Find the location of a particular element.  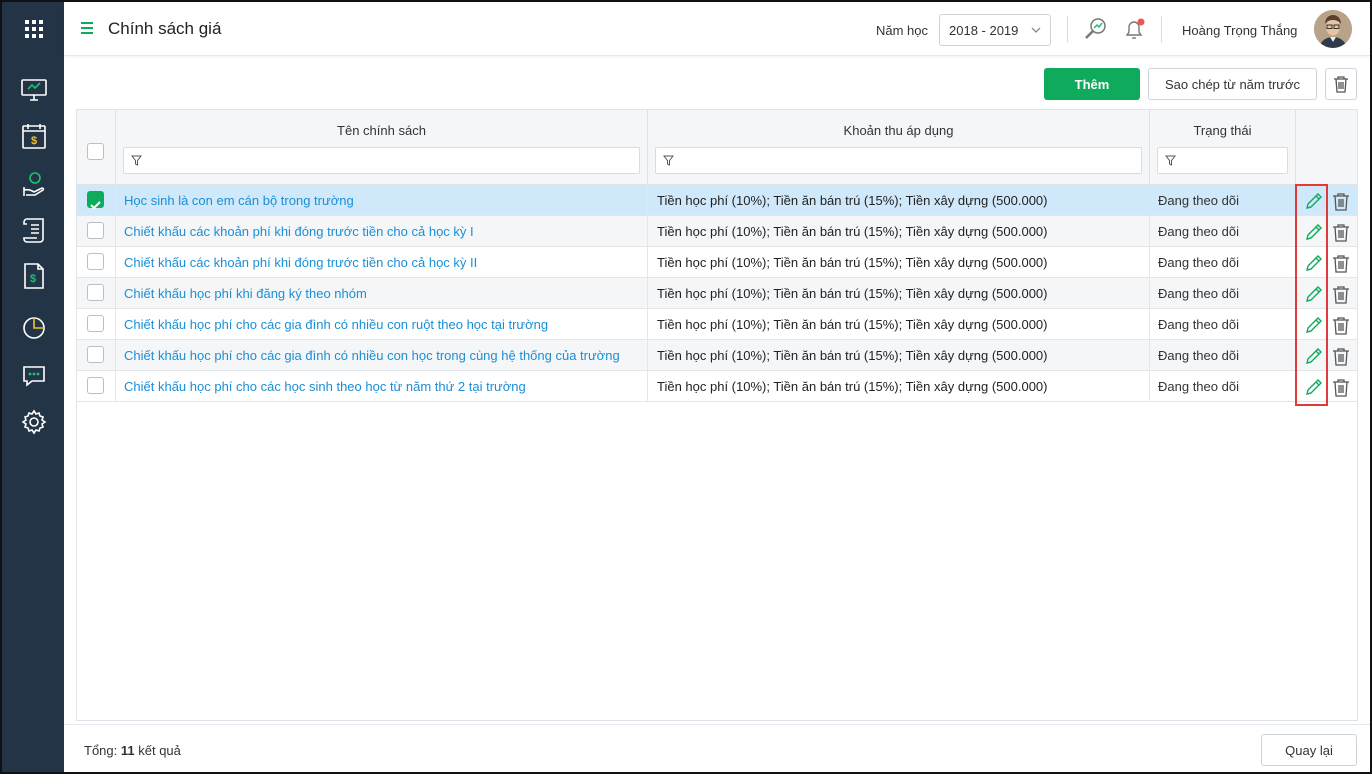

chat-icon is located at coordinates (34, 376).